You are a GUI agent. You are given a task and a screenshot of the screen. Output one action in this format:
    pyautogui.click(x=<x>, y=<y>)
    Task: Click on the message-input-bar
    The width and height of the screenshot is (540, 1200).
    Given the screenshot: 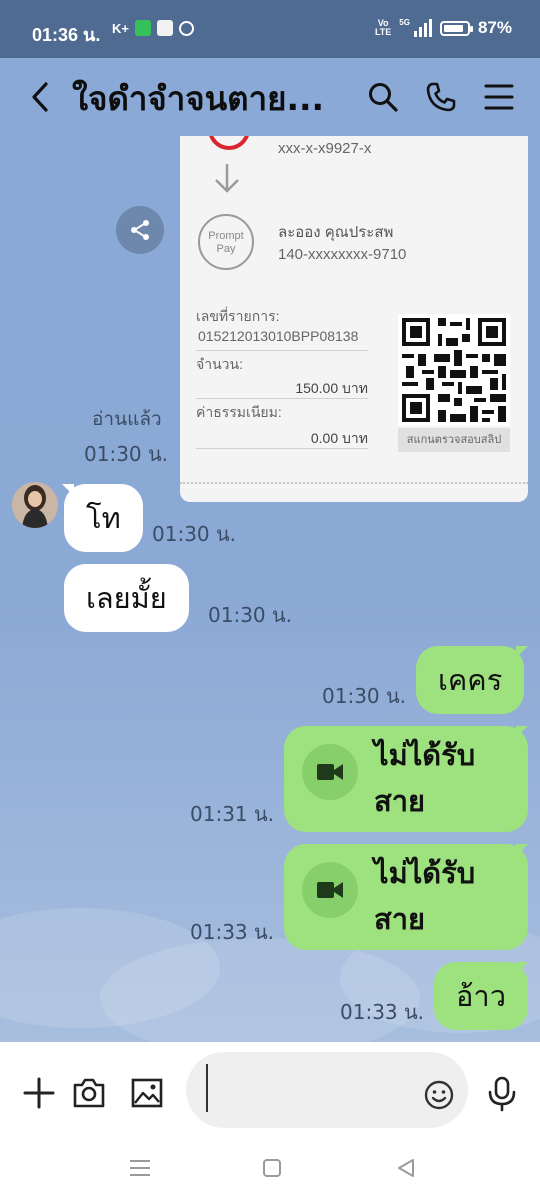 What is the action you would take?
    pyautogui.click(x=270, y=1092)
    